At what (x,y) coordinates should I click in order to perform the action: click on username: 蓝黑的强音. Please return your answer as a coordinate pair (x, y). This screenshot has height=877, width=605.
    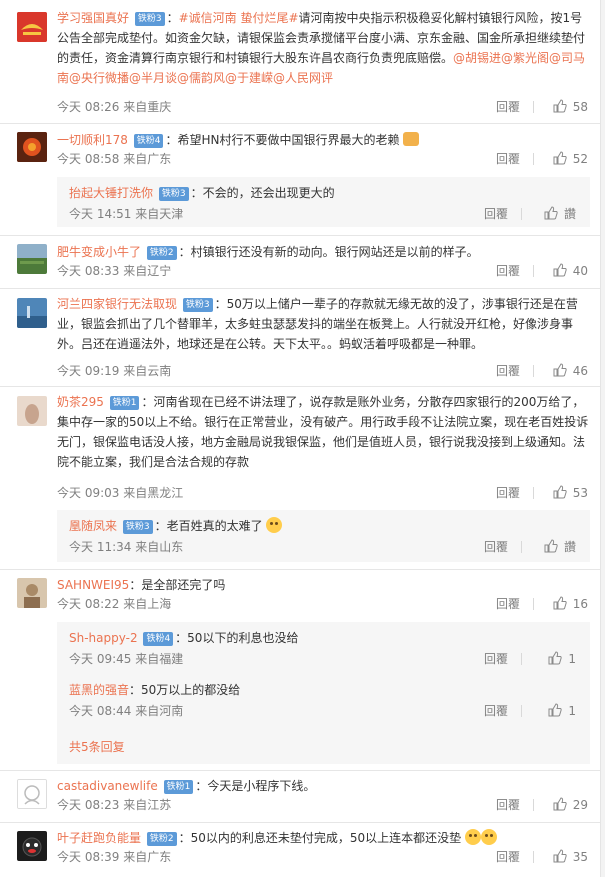
    Looking at the image, I should click on (99, 690).